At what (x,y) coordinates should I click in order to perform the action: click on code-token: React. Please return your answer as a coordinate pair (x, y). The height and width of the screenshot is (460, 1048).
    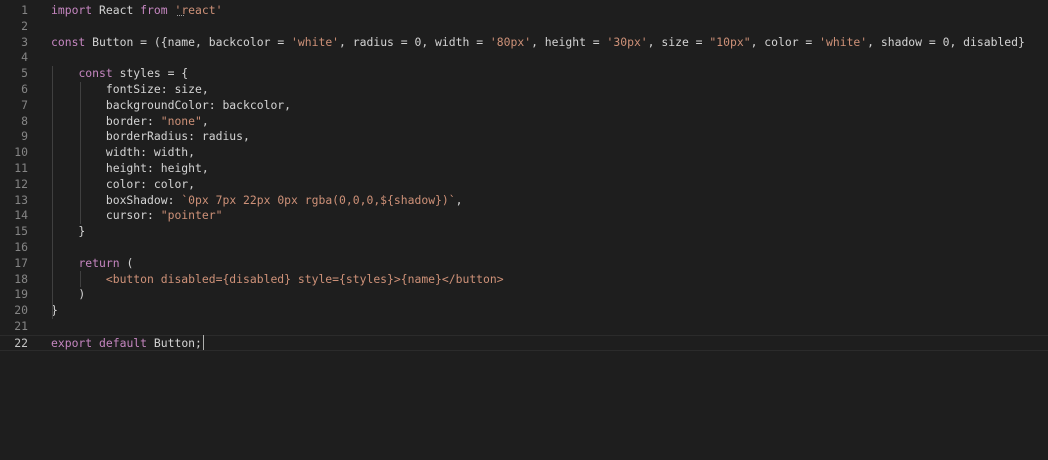
    Looking at the image, I should click on (116, 10).